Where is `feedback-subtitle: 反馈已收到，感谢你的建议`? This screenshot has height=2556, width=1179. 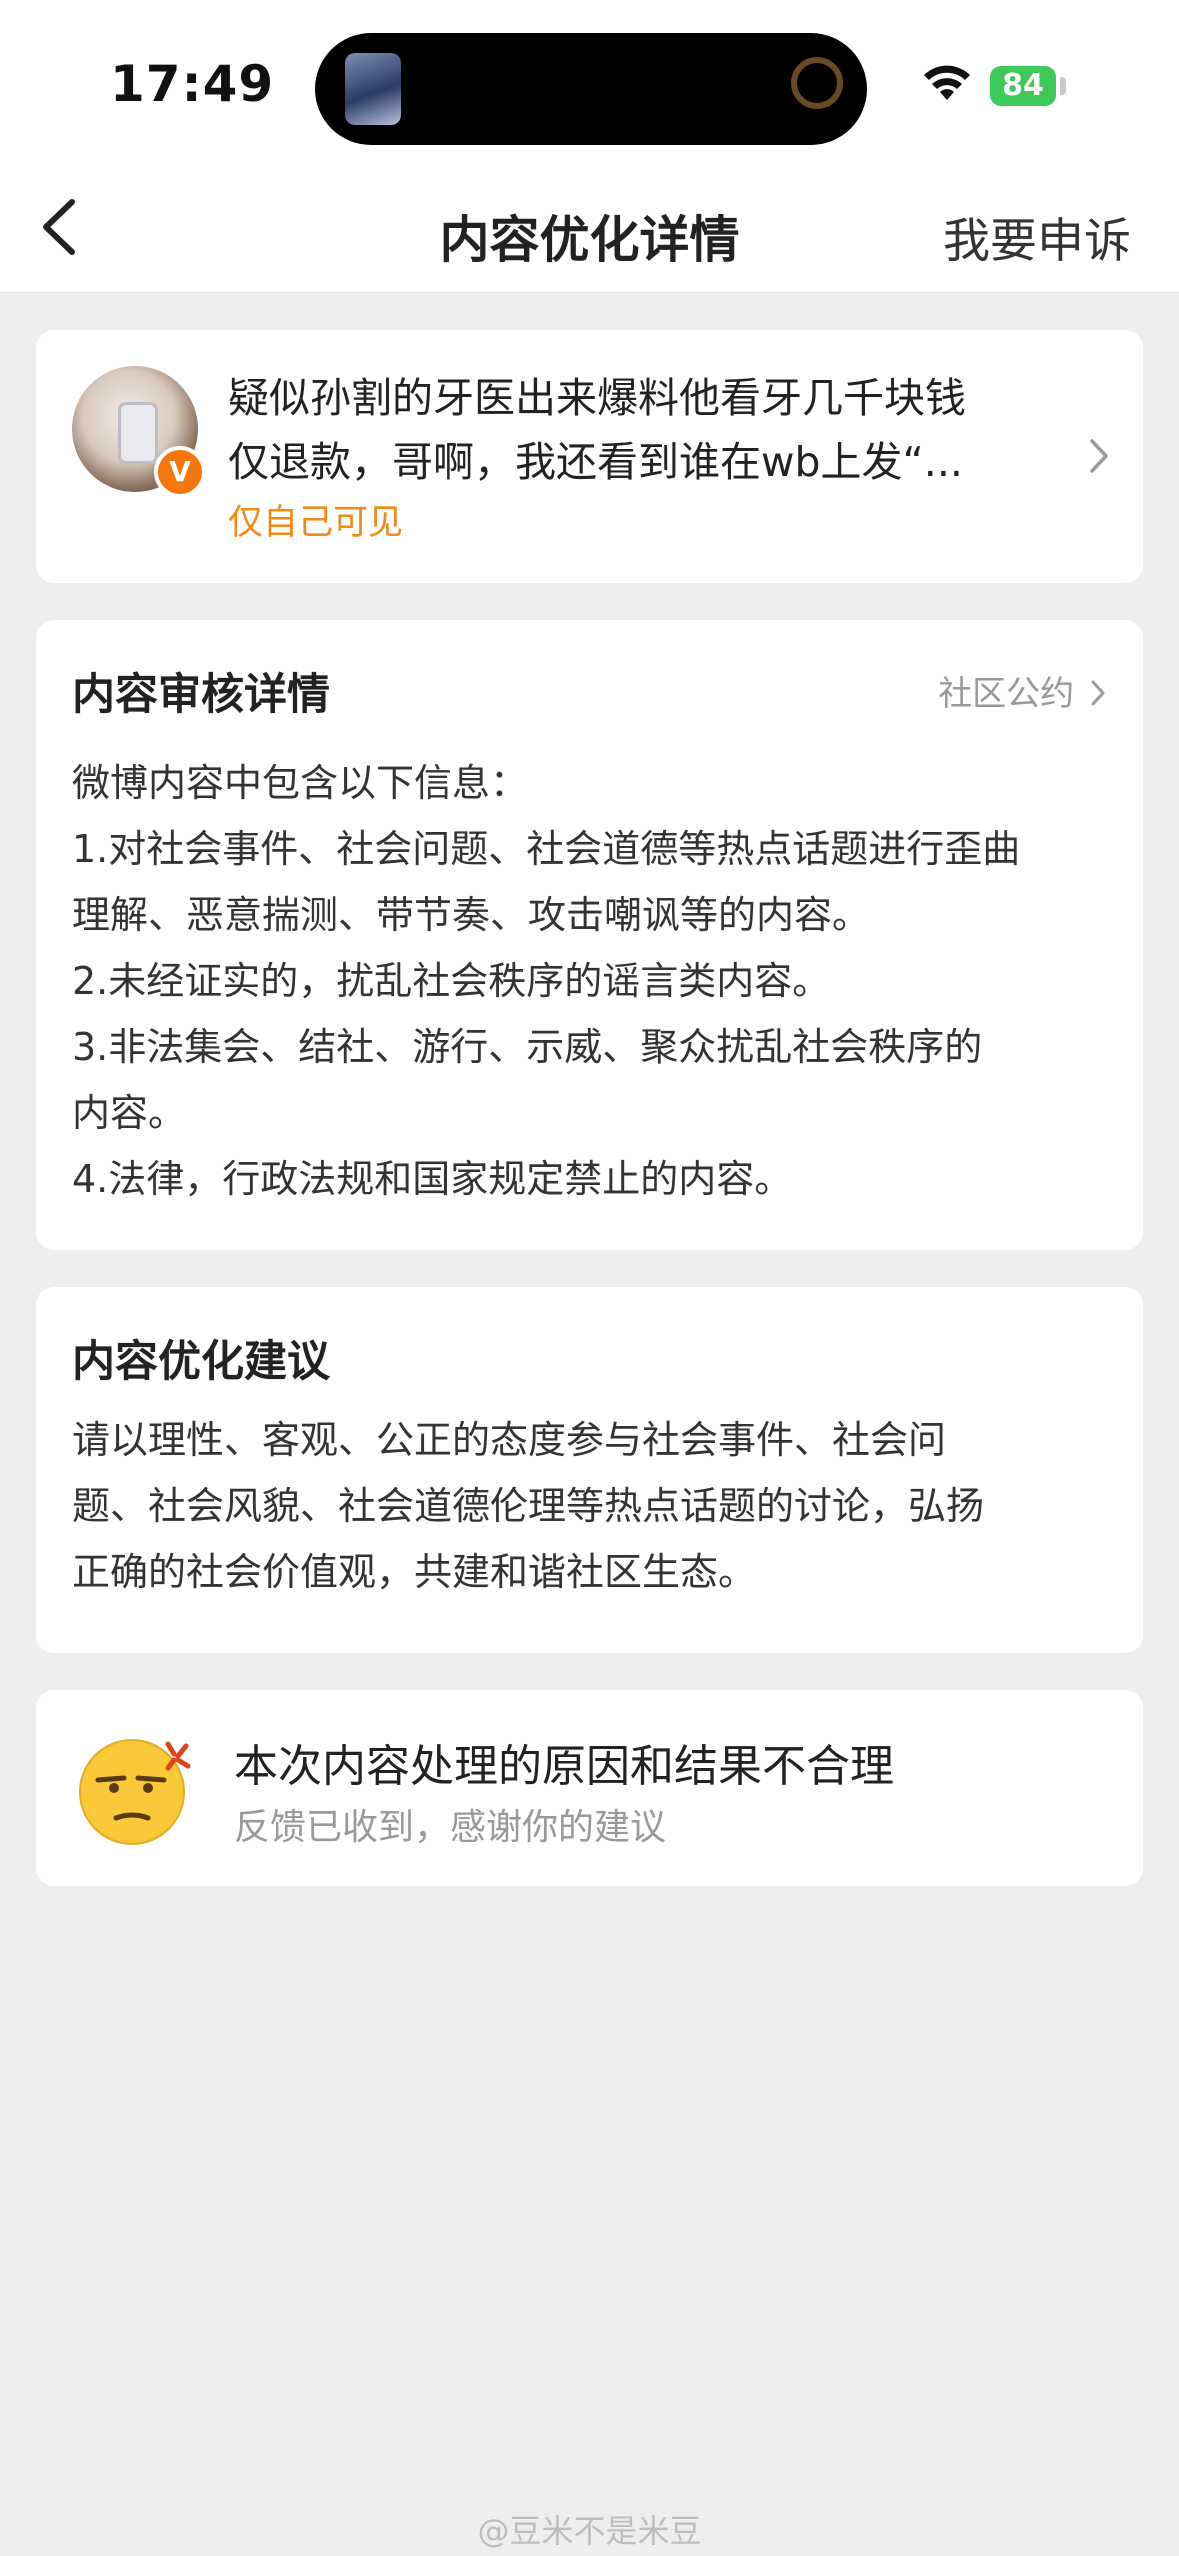 feedback-subtitle: 反馈已收到，感谢你的建议 is located at coordinates (450, 1827).